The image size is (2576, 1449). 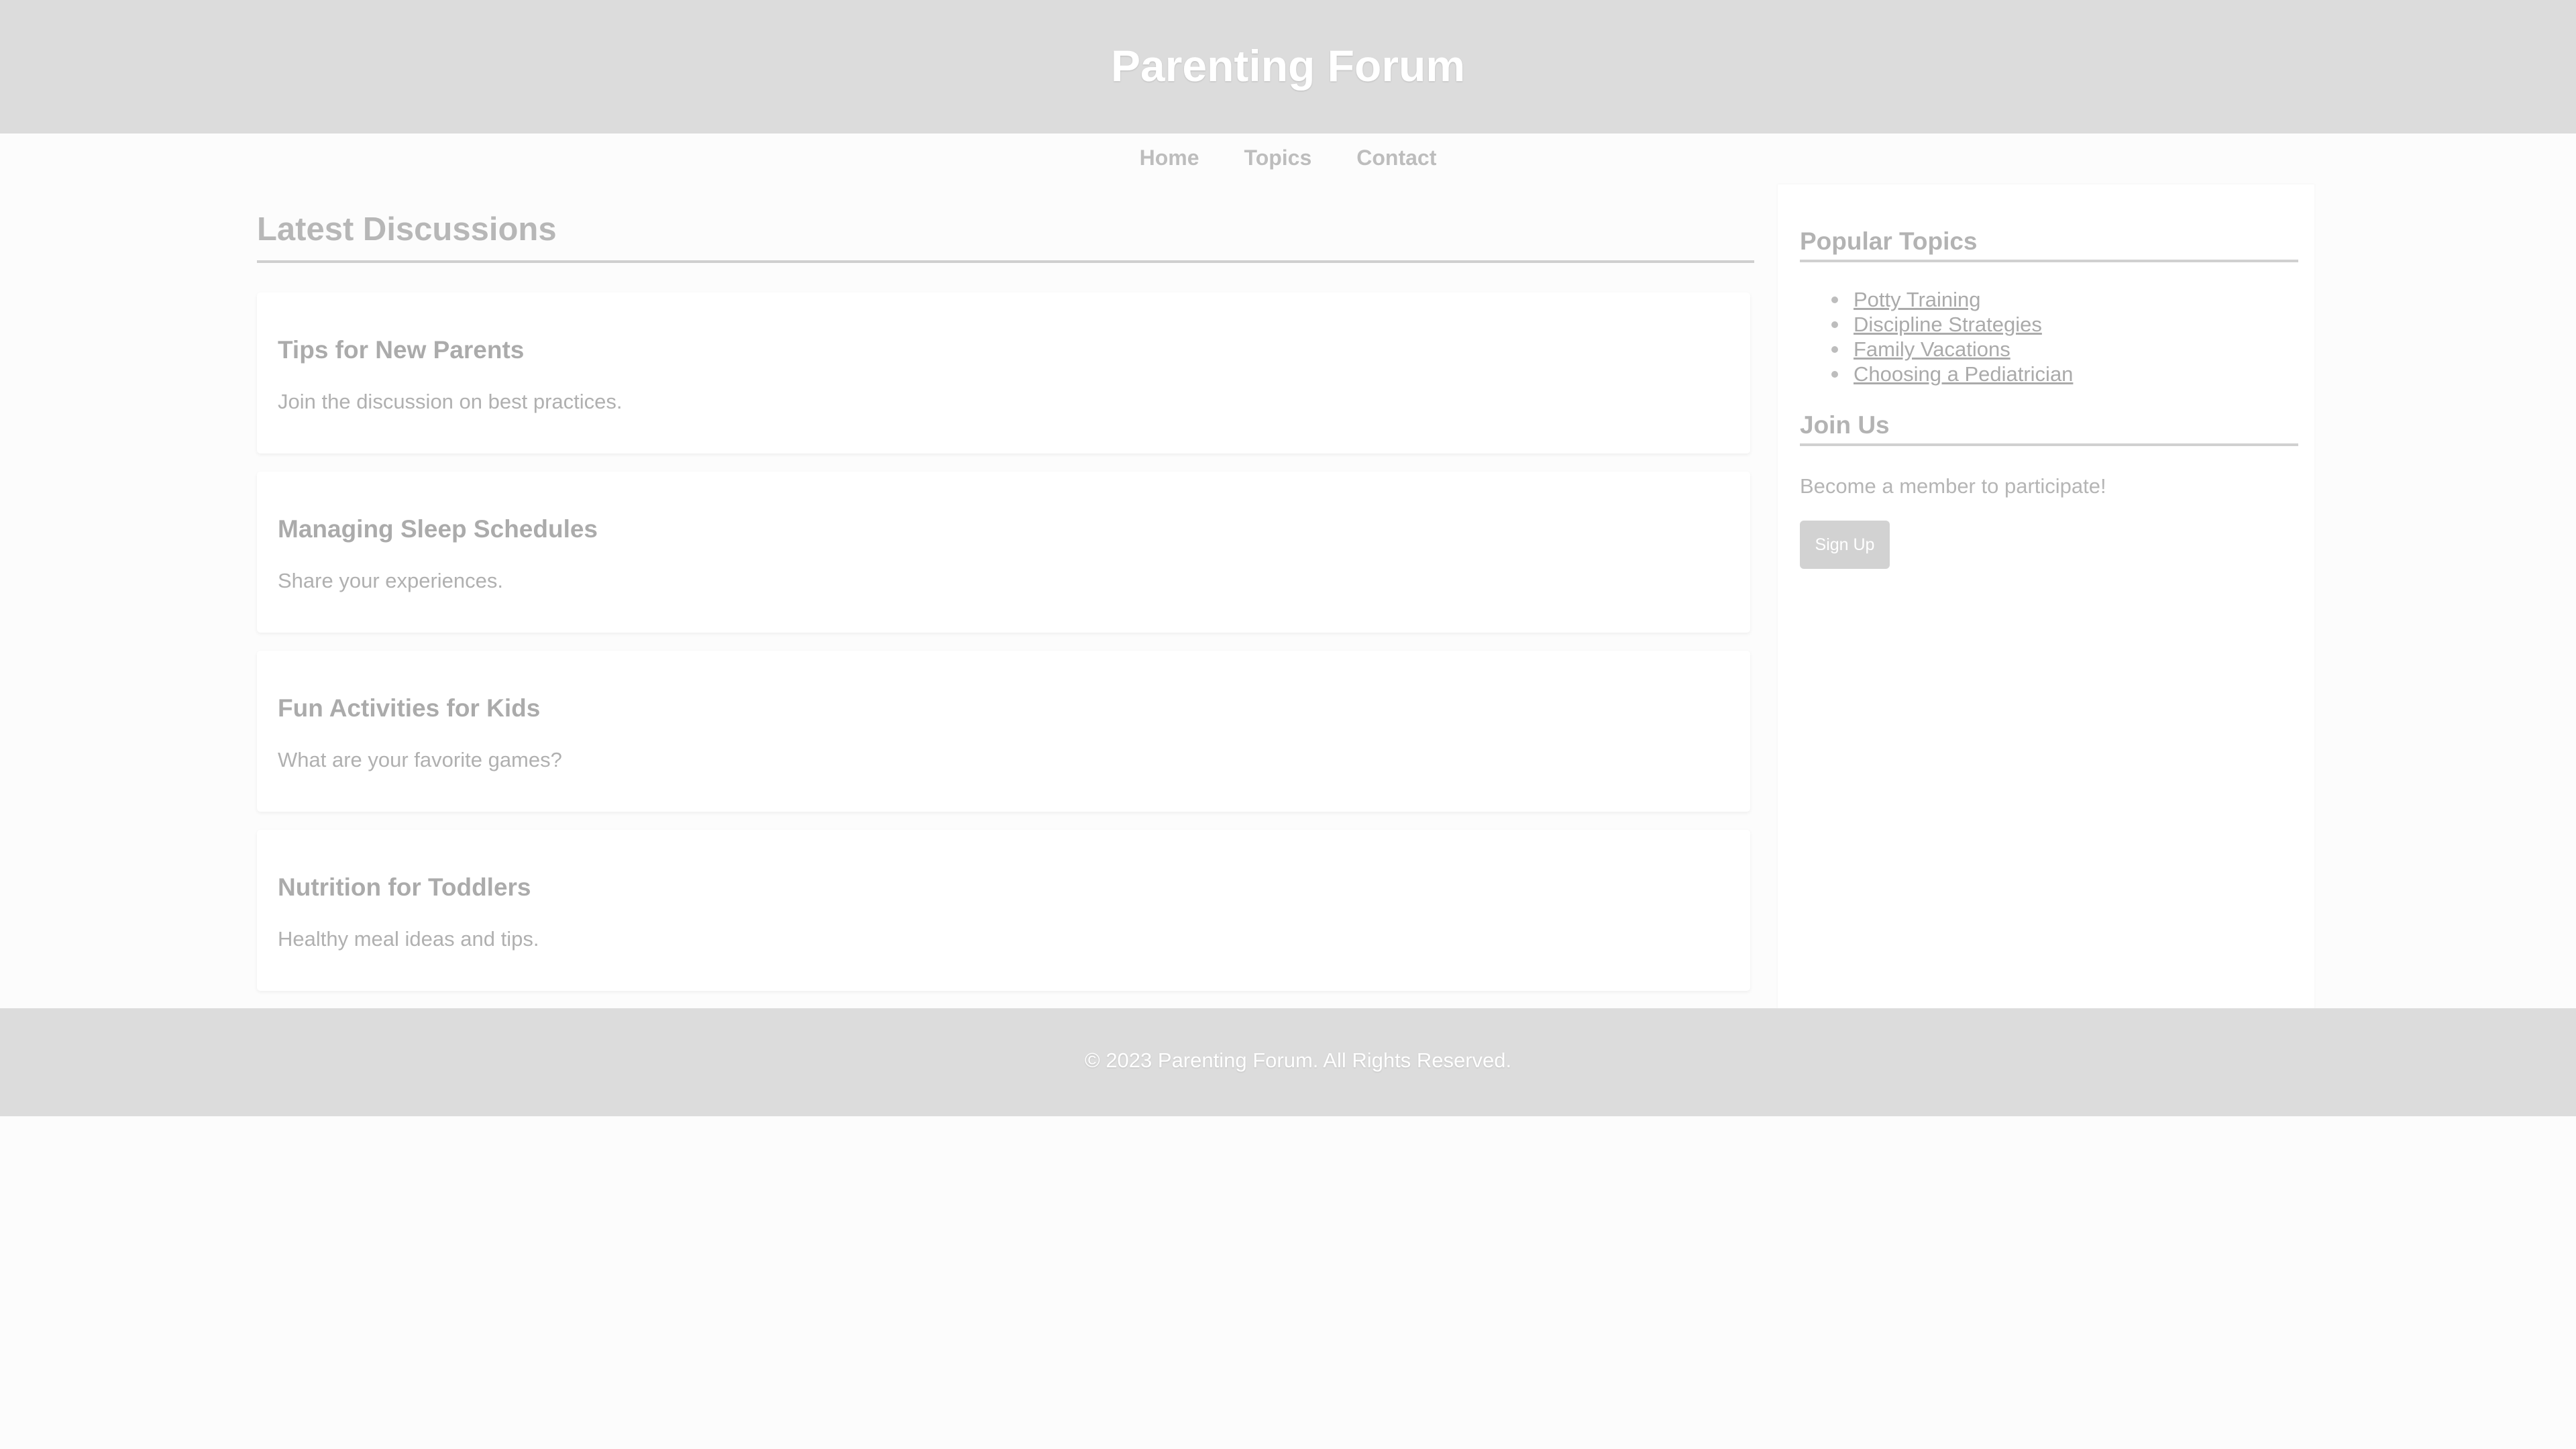 What do you see at coordinates (1278, 157) in the screenshot?
I see `nav-link-topics: Topics` at bounding box center [1278, 157].